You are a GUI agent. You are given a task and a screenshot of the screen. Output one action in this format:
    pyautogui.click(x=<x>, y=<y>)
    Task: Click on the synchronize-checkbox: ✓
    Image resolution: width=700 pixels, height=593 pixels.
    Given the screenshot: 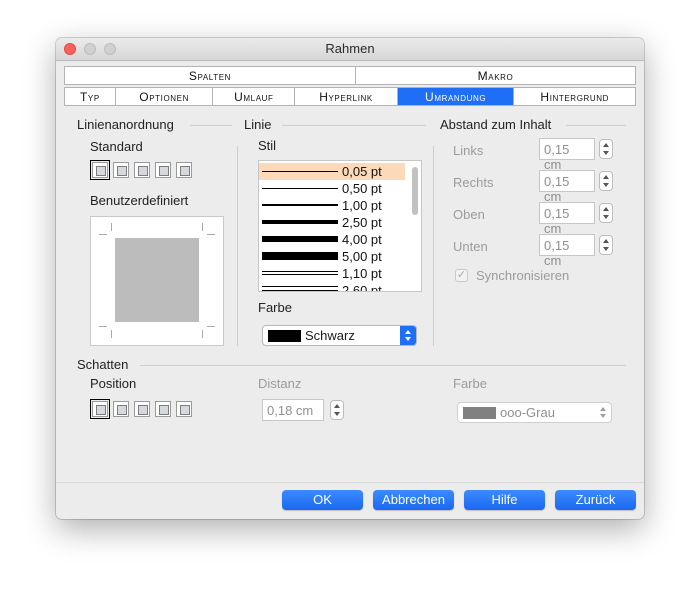 What is the action you would take?
    pyautogui.click(x=461, y=275)
    